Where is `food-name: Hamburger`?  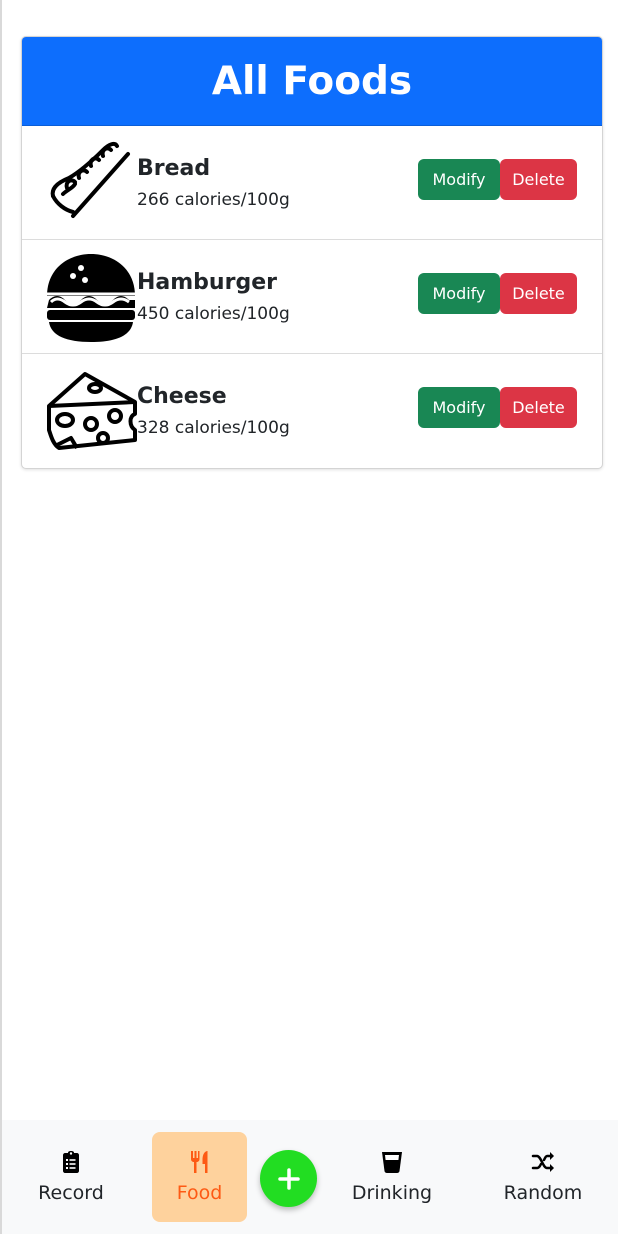 food-name: Hamburger is located at coordinates (207, 282).